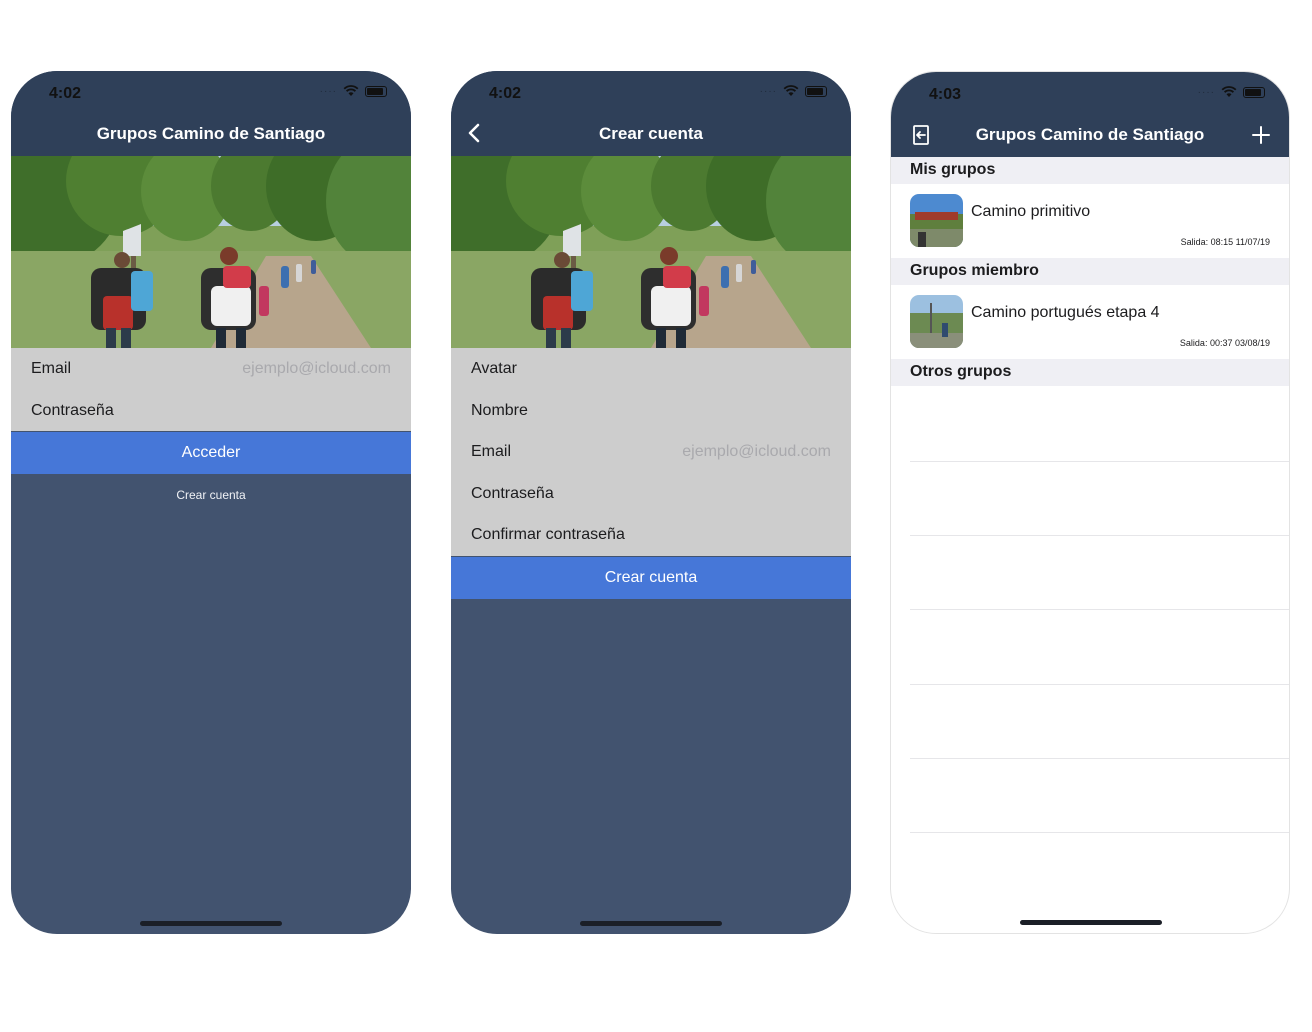 The image size is (1312, 1032). Describe the element at coordinates (651, 113) in the screenshot. I see `navigation-bar: 4:02 ···· Crear cuenta` at that location.